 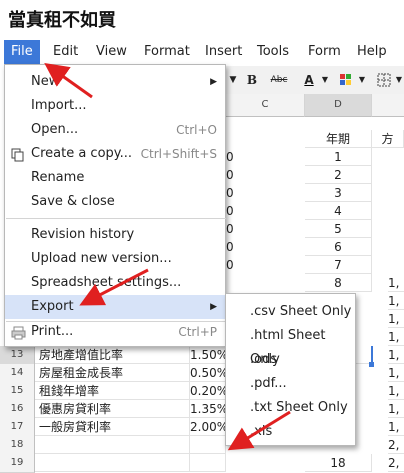 What do you see at coordinates (388, 139) in the screenshot?
I see `cell-e-header: 方` at bounding box center [388, 139].